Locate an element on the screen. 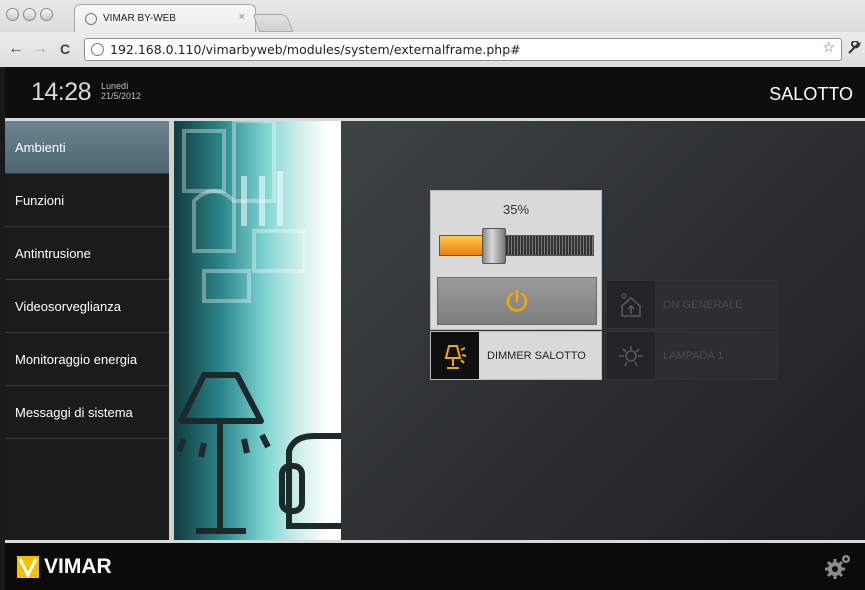  favicon-icon is located at coordinates (91, 18).